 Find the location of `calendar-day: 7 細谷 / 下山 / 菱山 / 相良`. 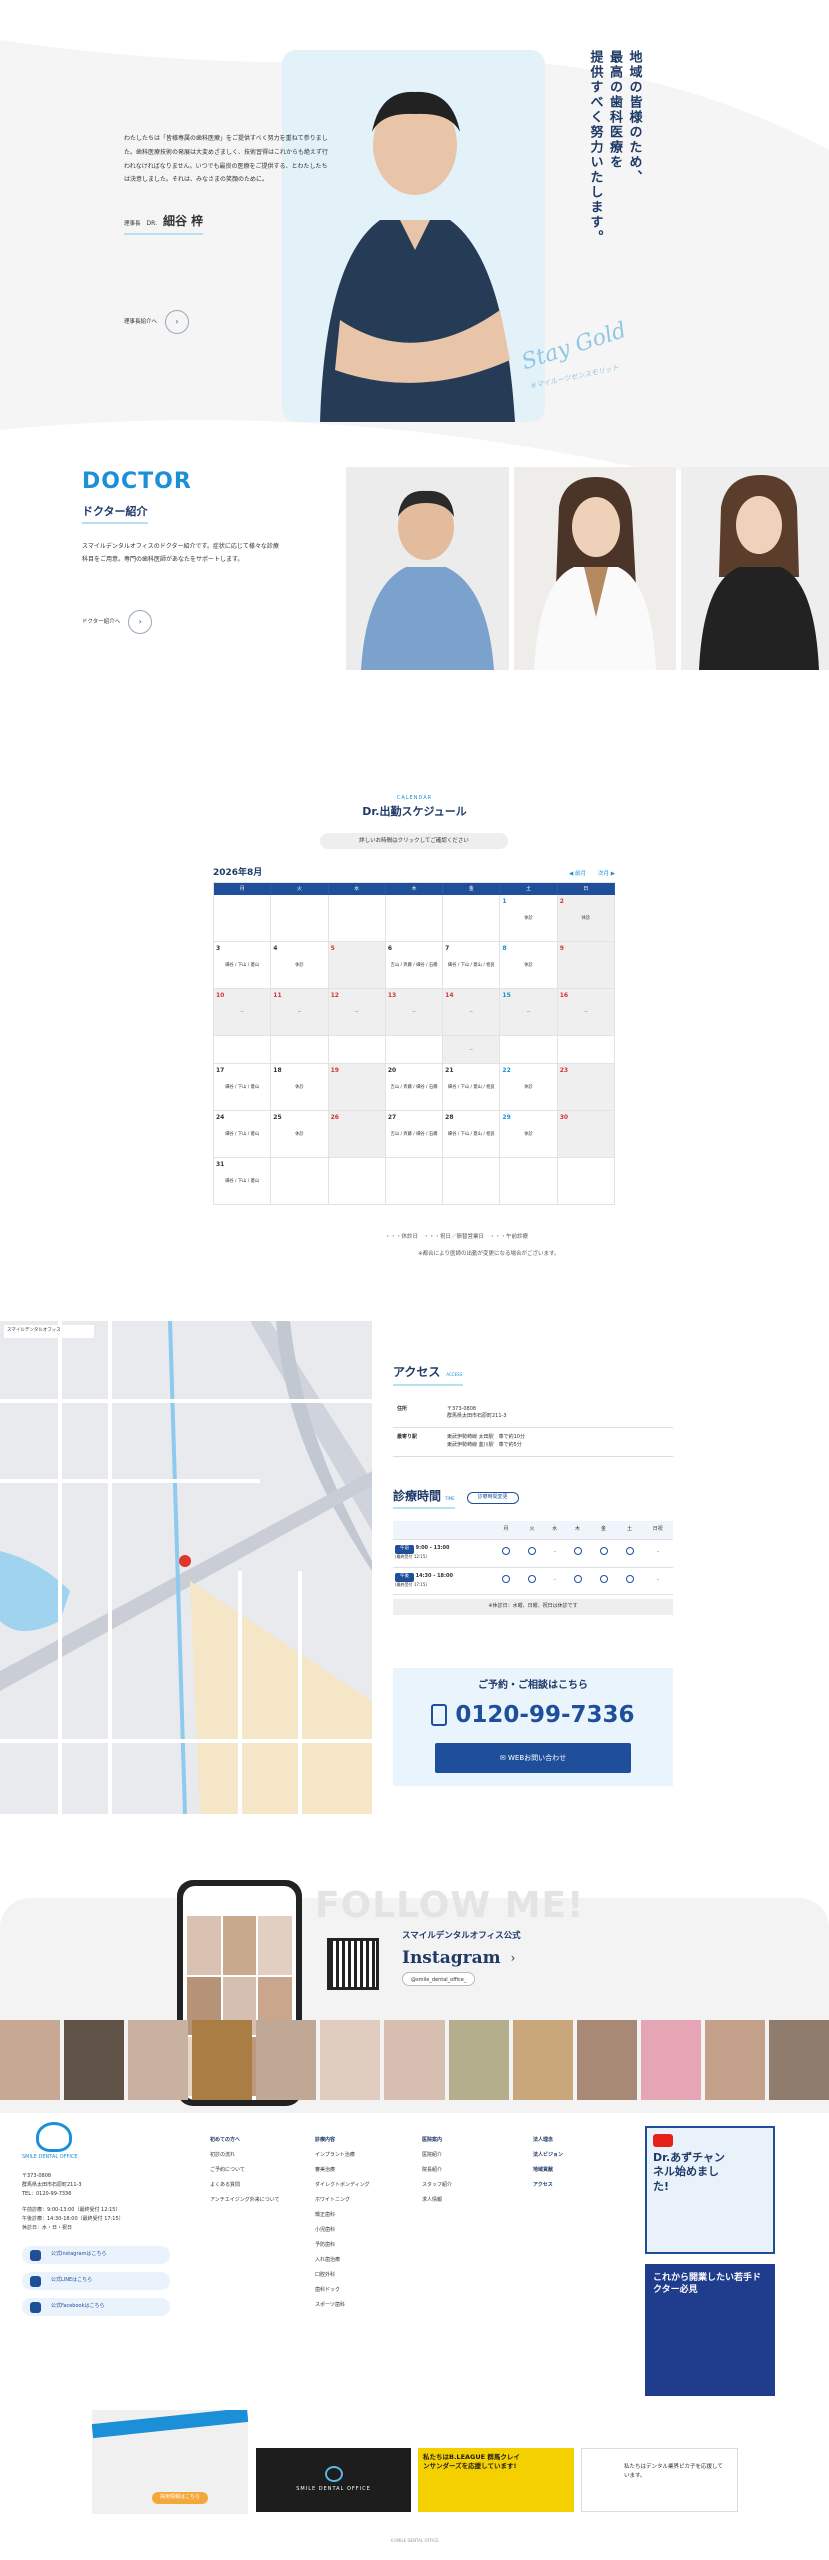

calendar-day: 7 細谷 / 下山 / 菱山 / 相良 is located at coordinates (472, 965).